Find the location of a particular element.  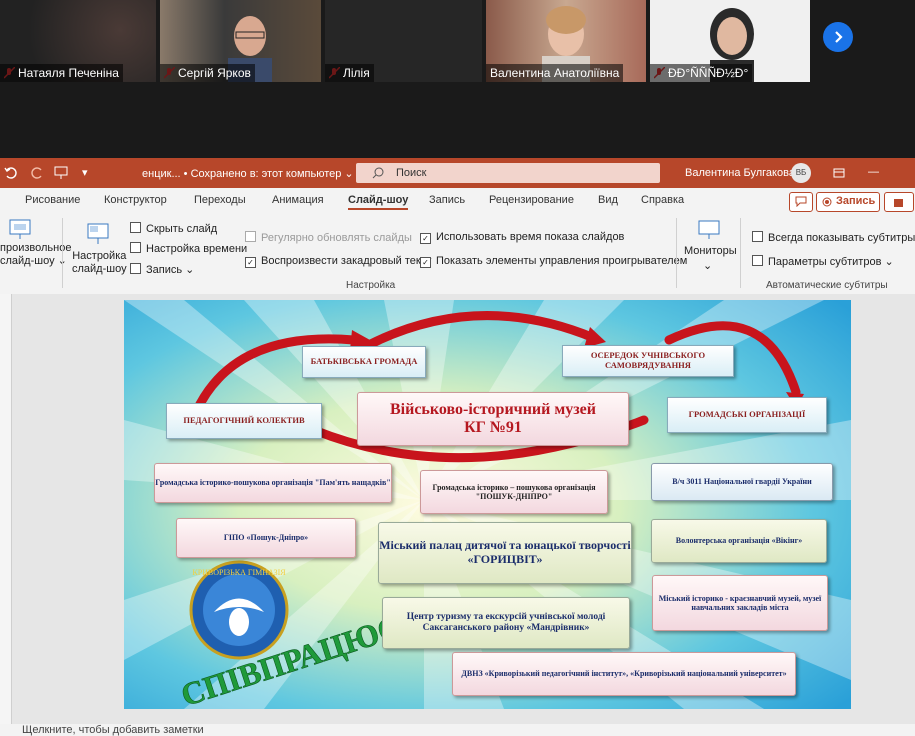

user-name: Валентина Булгакова is located at coordinates (740, 173).